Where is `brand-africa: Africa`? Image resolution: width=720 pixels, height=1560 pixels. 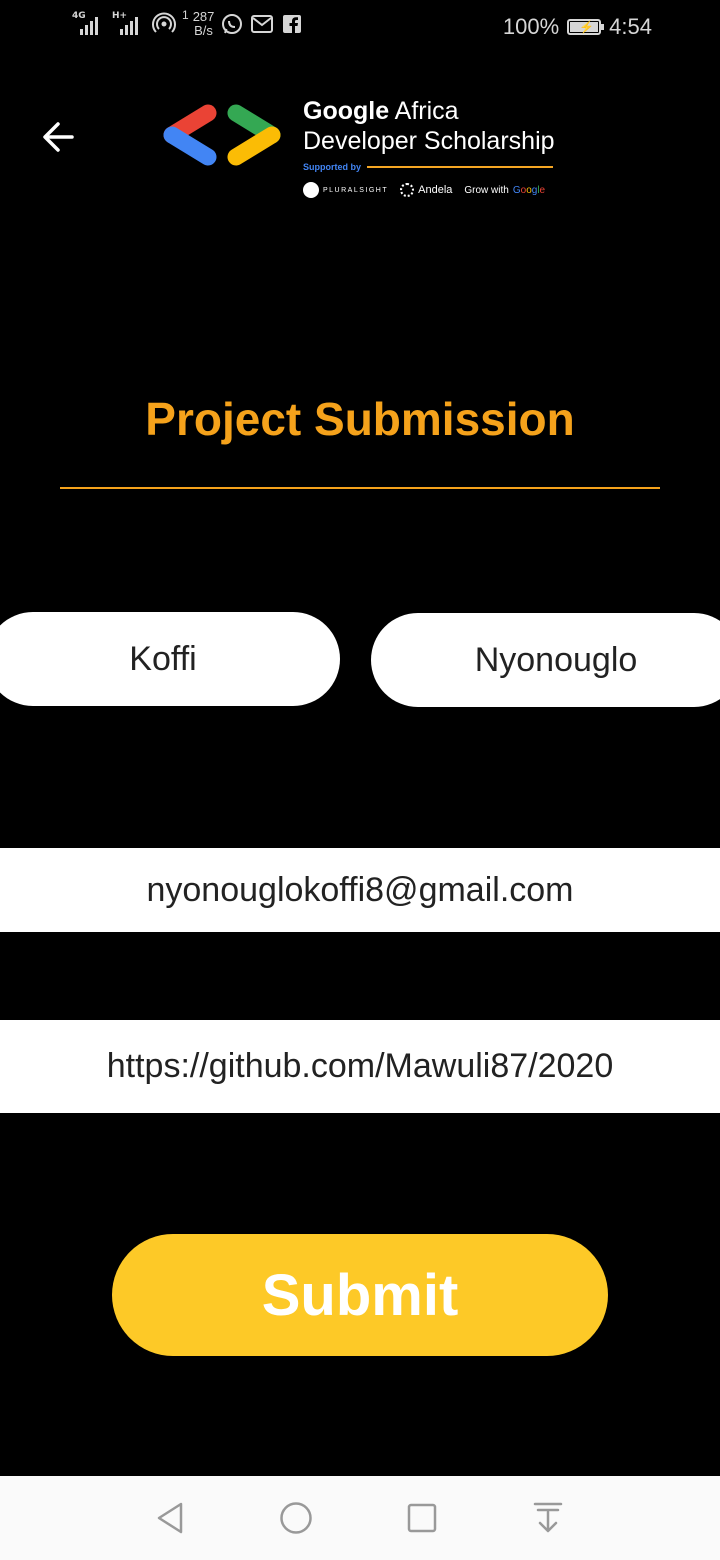
brand-africa: Africa is located at coordinates (424, 111).